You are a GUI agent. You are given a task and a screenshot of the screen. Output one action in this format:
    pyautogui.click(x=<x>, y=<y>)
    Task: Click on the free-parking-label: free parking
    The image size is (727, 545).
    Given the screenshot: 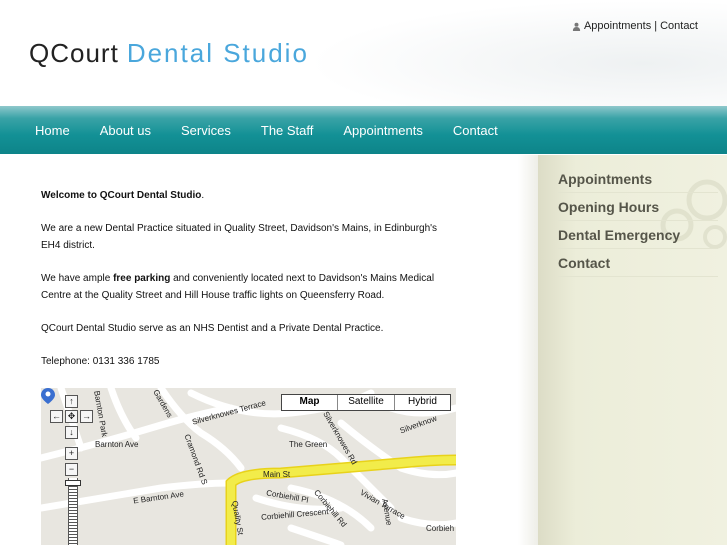 What is the action you would take?
    pyautogui.click(x=142, y=278)
    